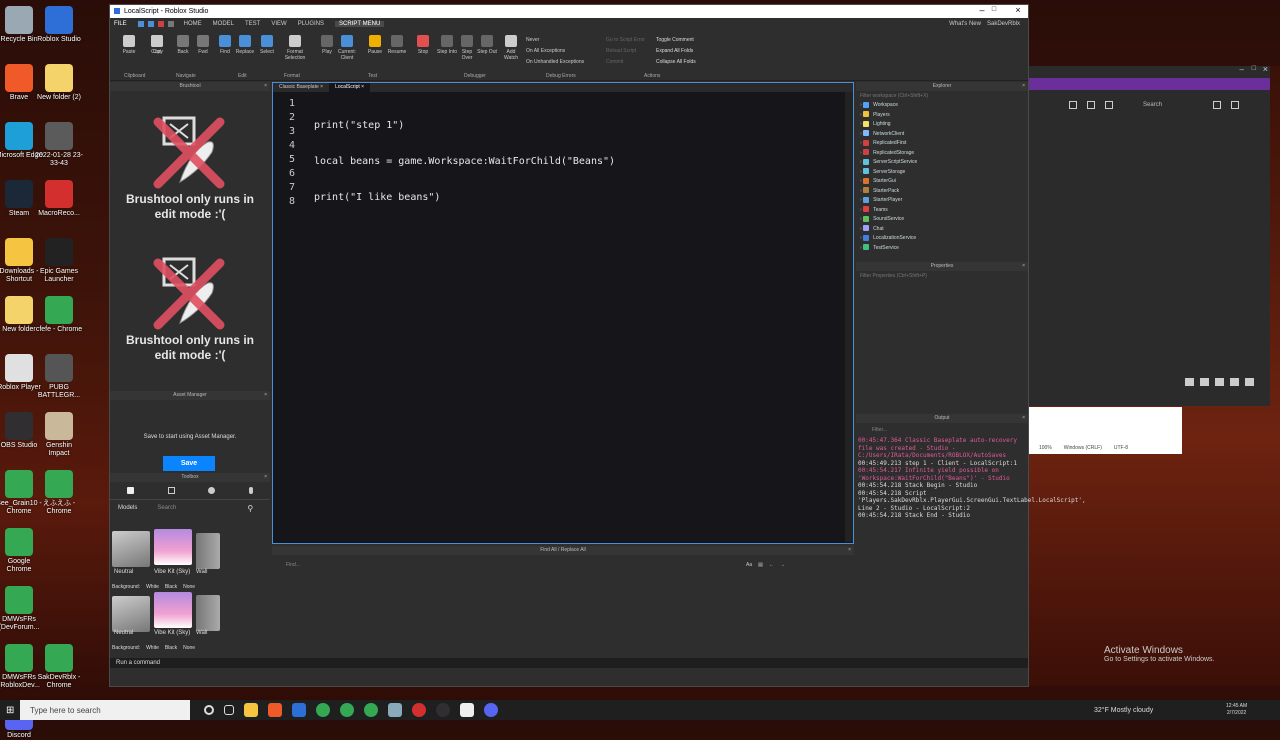  What do you see at coordinates (59, 25) in the screenshot?
I see `desktop-icon: Roblox Studio` at bounding box center [59, 25].